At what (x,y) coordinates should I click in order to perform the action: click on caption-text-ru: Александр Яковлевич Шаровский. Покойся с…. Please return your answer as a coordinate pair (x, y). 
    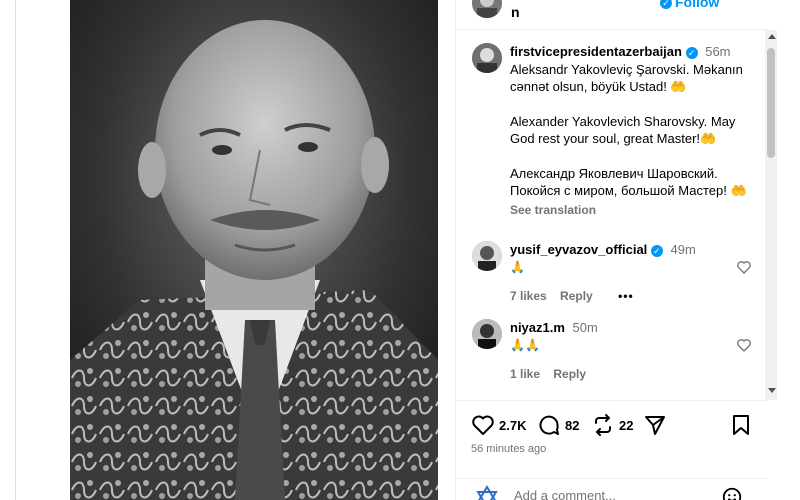
    Looking at the image, I should click on (628, 182).